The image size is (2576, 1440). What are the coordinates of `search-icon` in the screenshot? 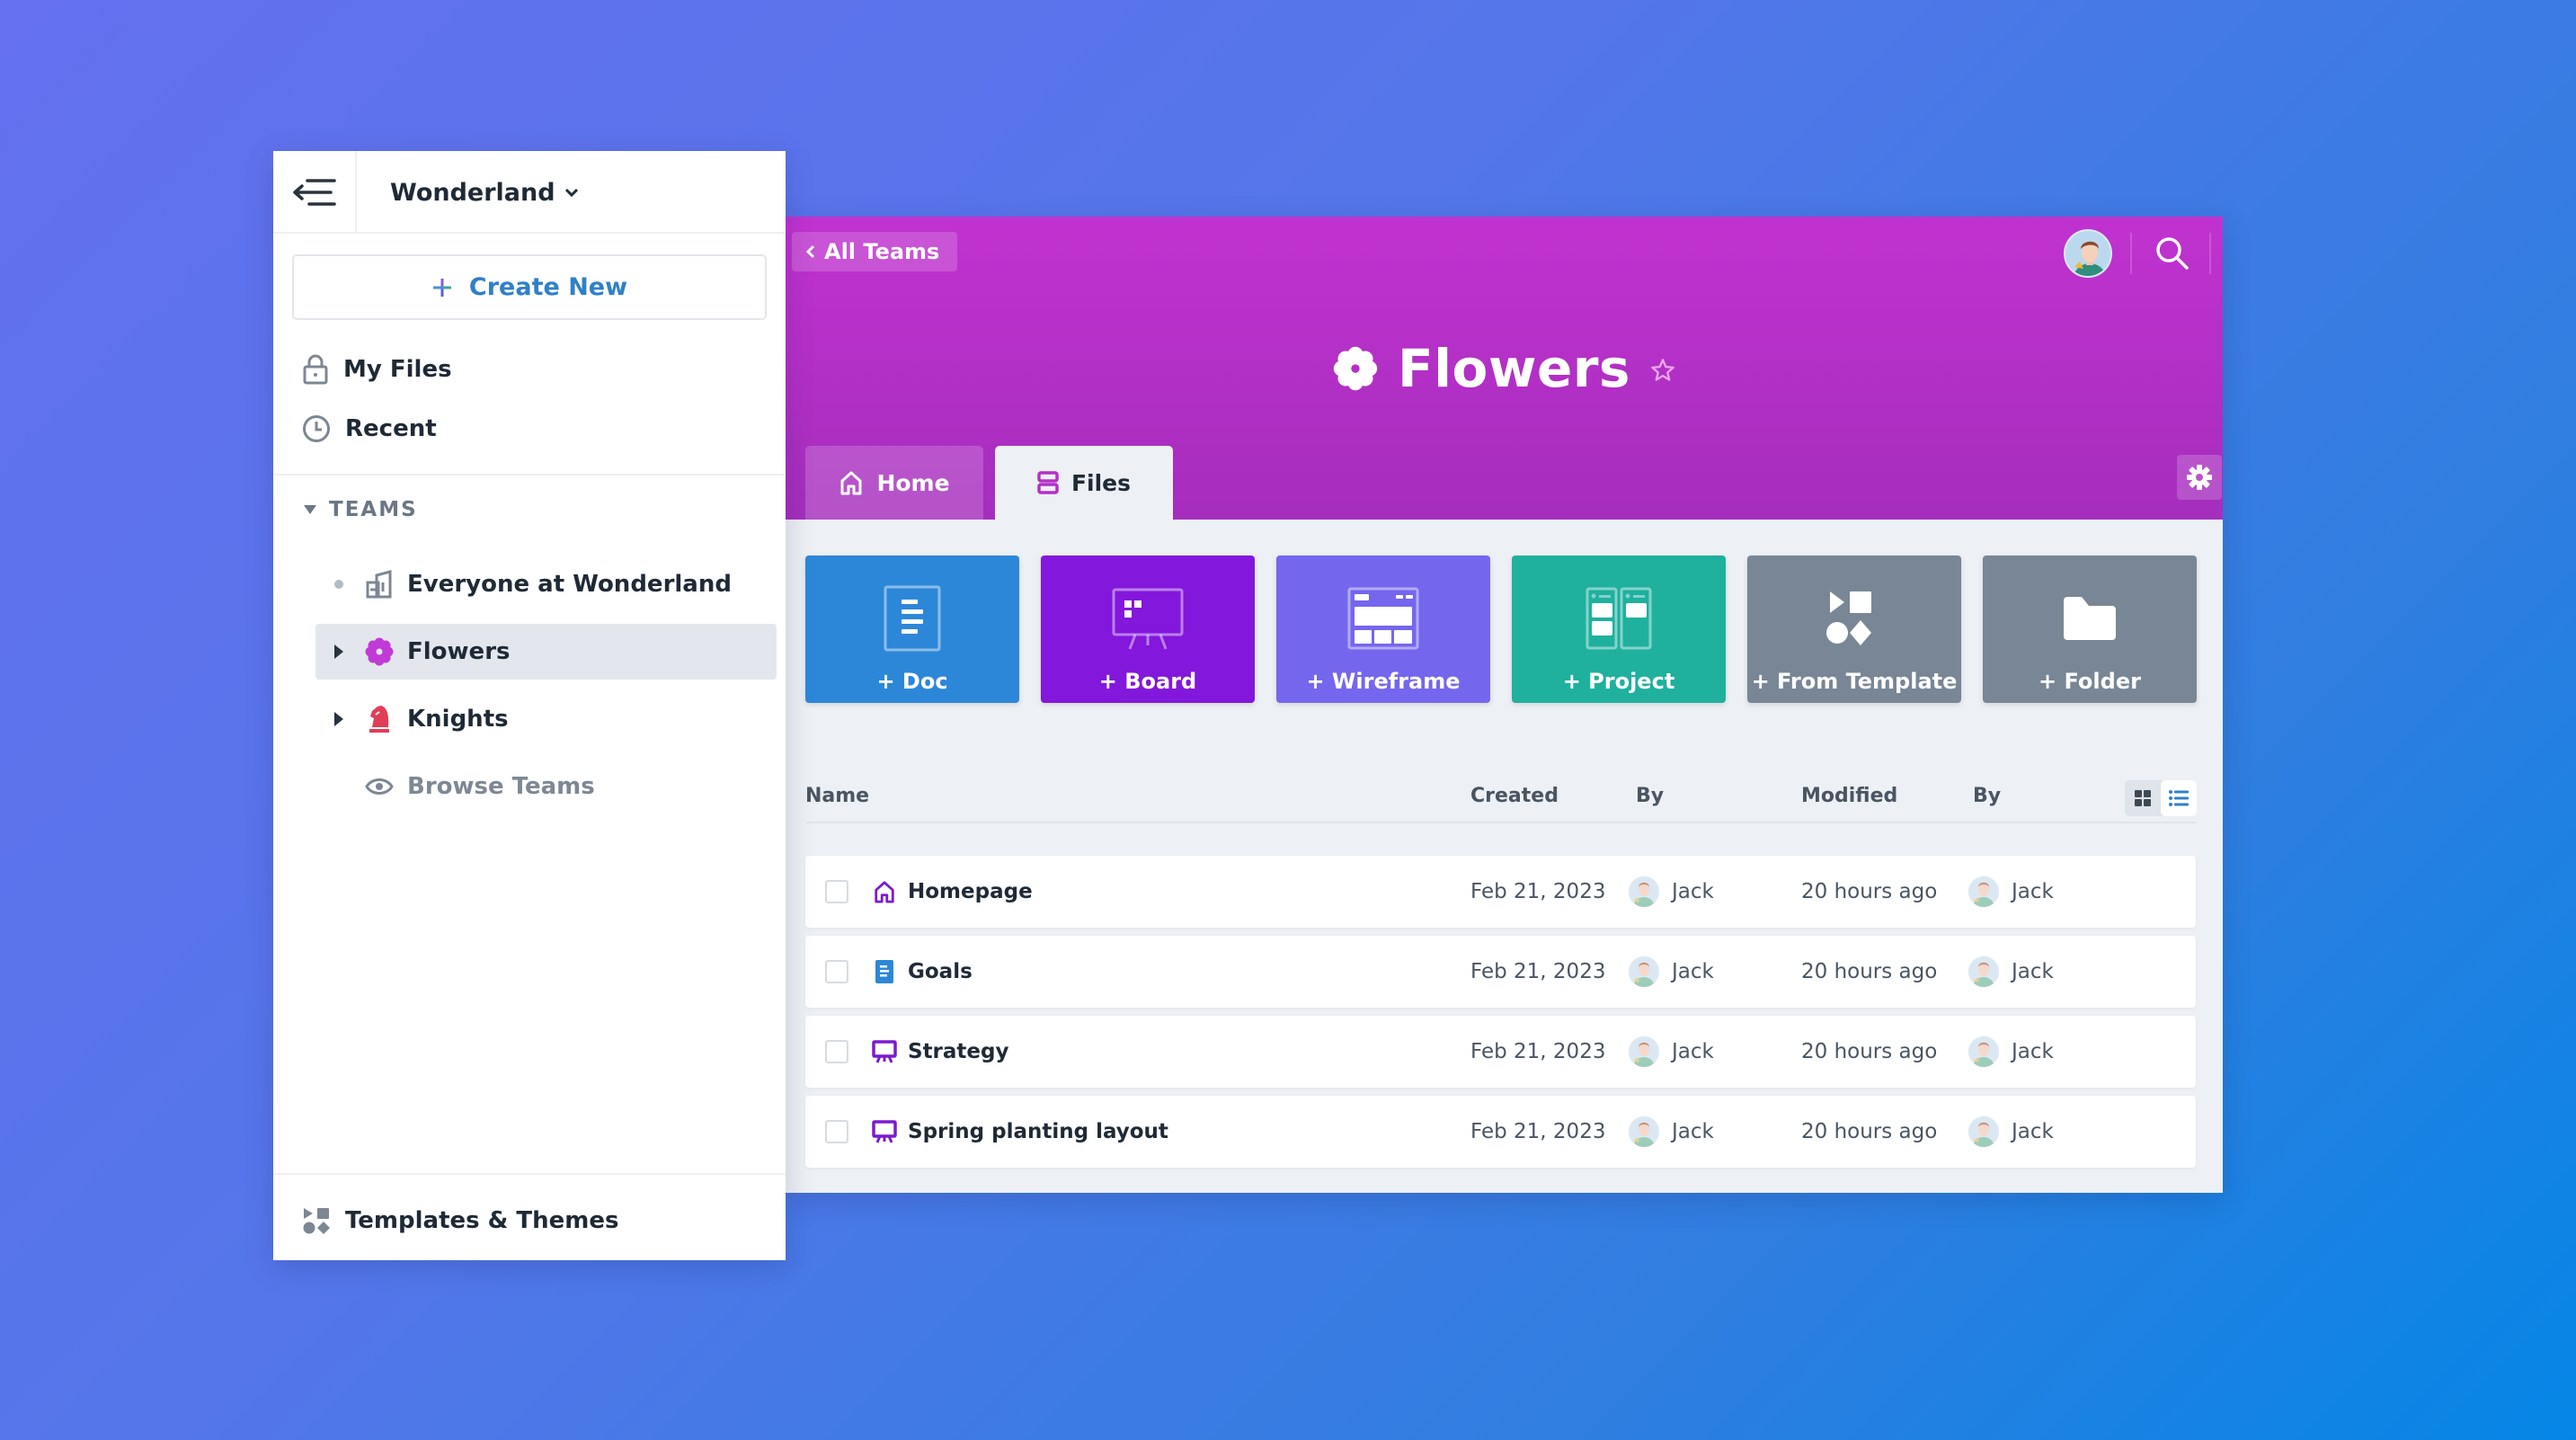 It's located at (2172, 253).